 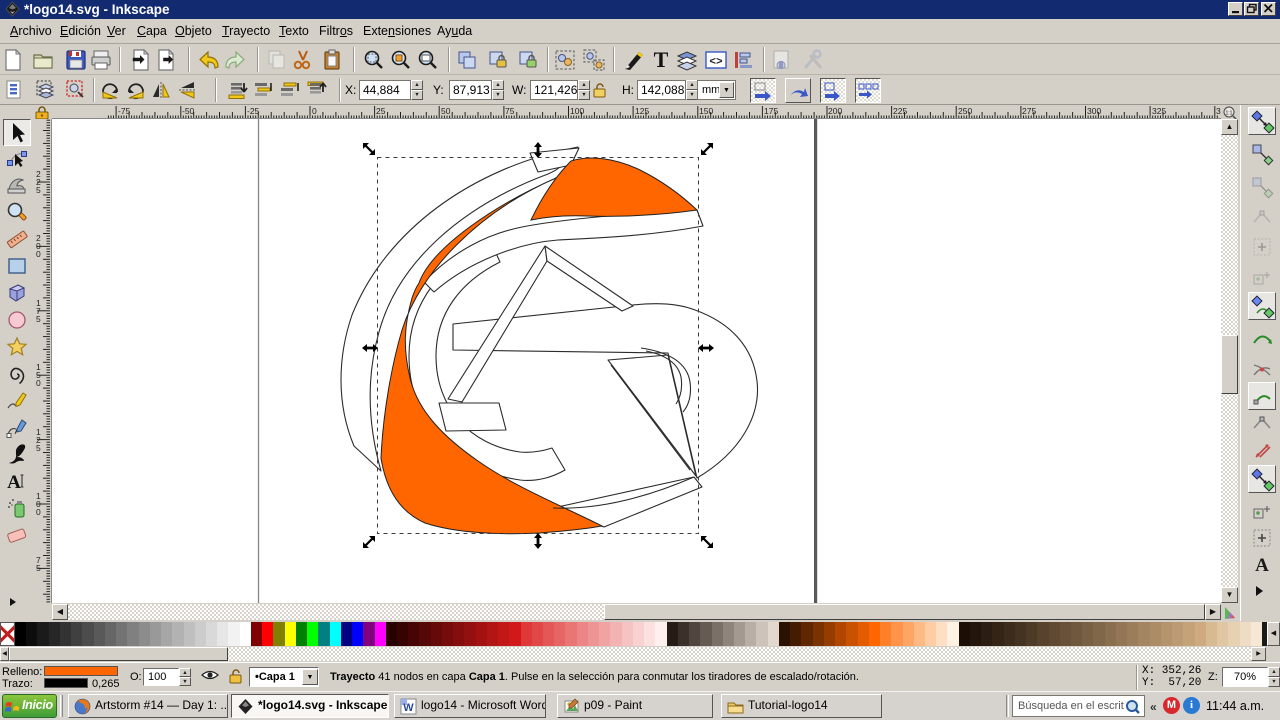 What do you see at coordinates (408, 708) in the screenshot?
I see `svg-text: W` at bounding box center [408, 708].